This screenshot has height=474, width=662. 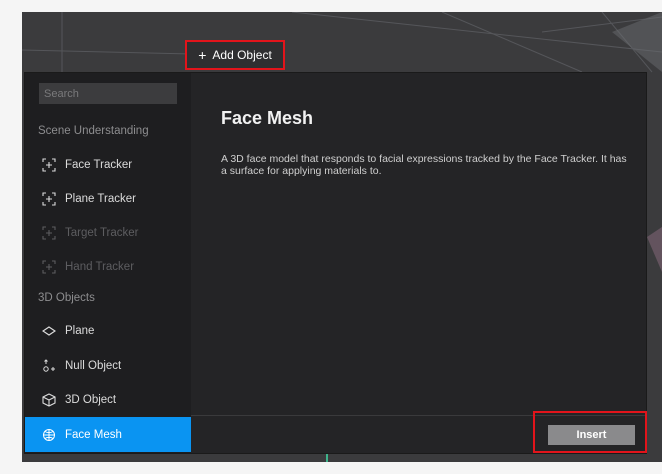 What do you see at coordinates (49, 399) in the screenshot?
I see `cube-icon` at bounding box center [49, 399].